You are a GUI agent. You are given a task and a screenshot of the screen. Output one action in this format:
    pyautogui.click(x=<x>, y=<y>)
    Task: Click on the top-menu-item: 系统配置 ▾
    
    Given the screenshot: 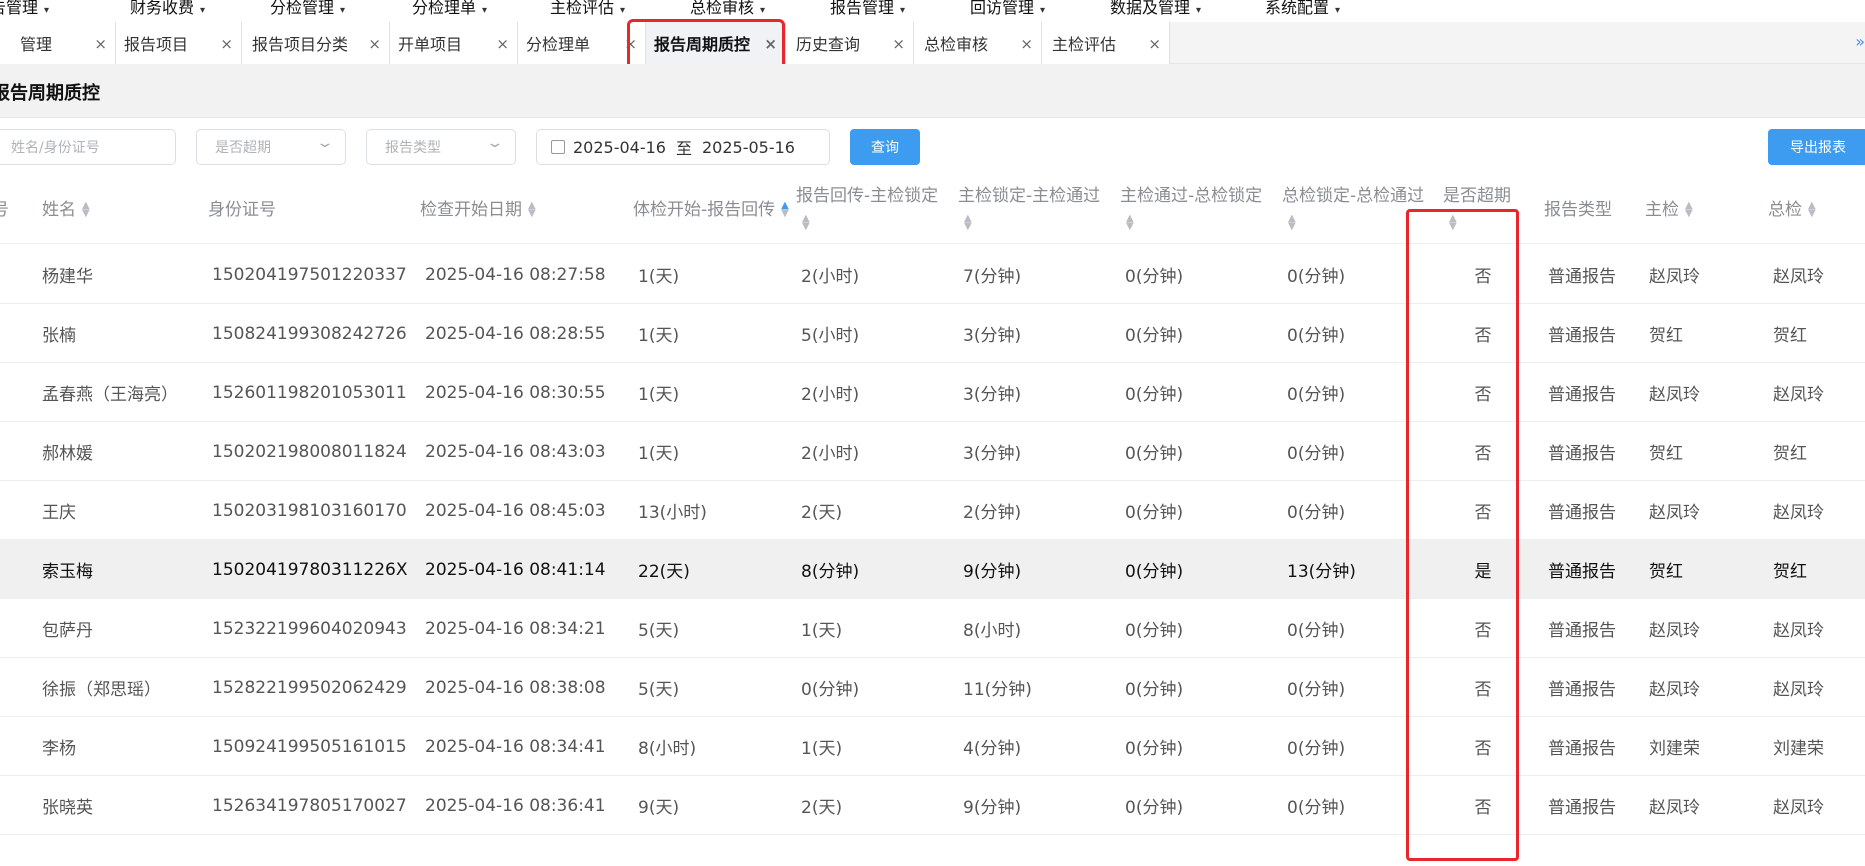 What is the action you would take?
    pyautogui.click(x=1302, y=9)
    